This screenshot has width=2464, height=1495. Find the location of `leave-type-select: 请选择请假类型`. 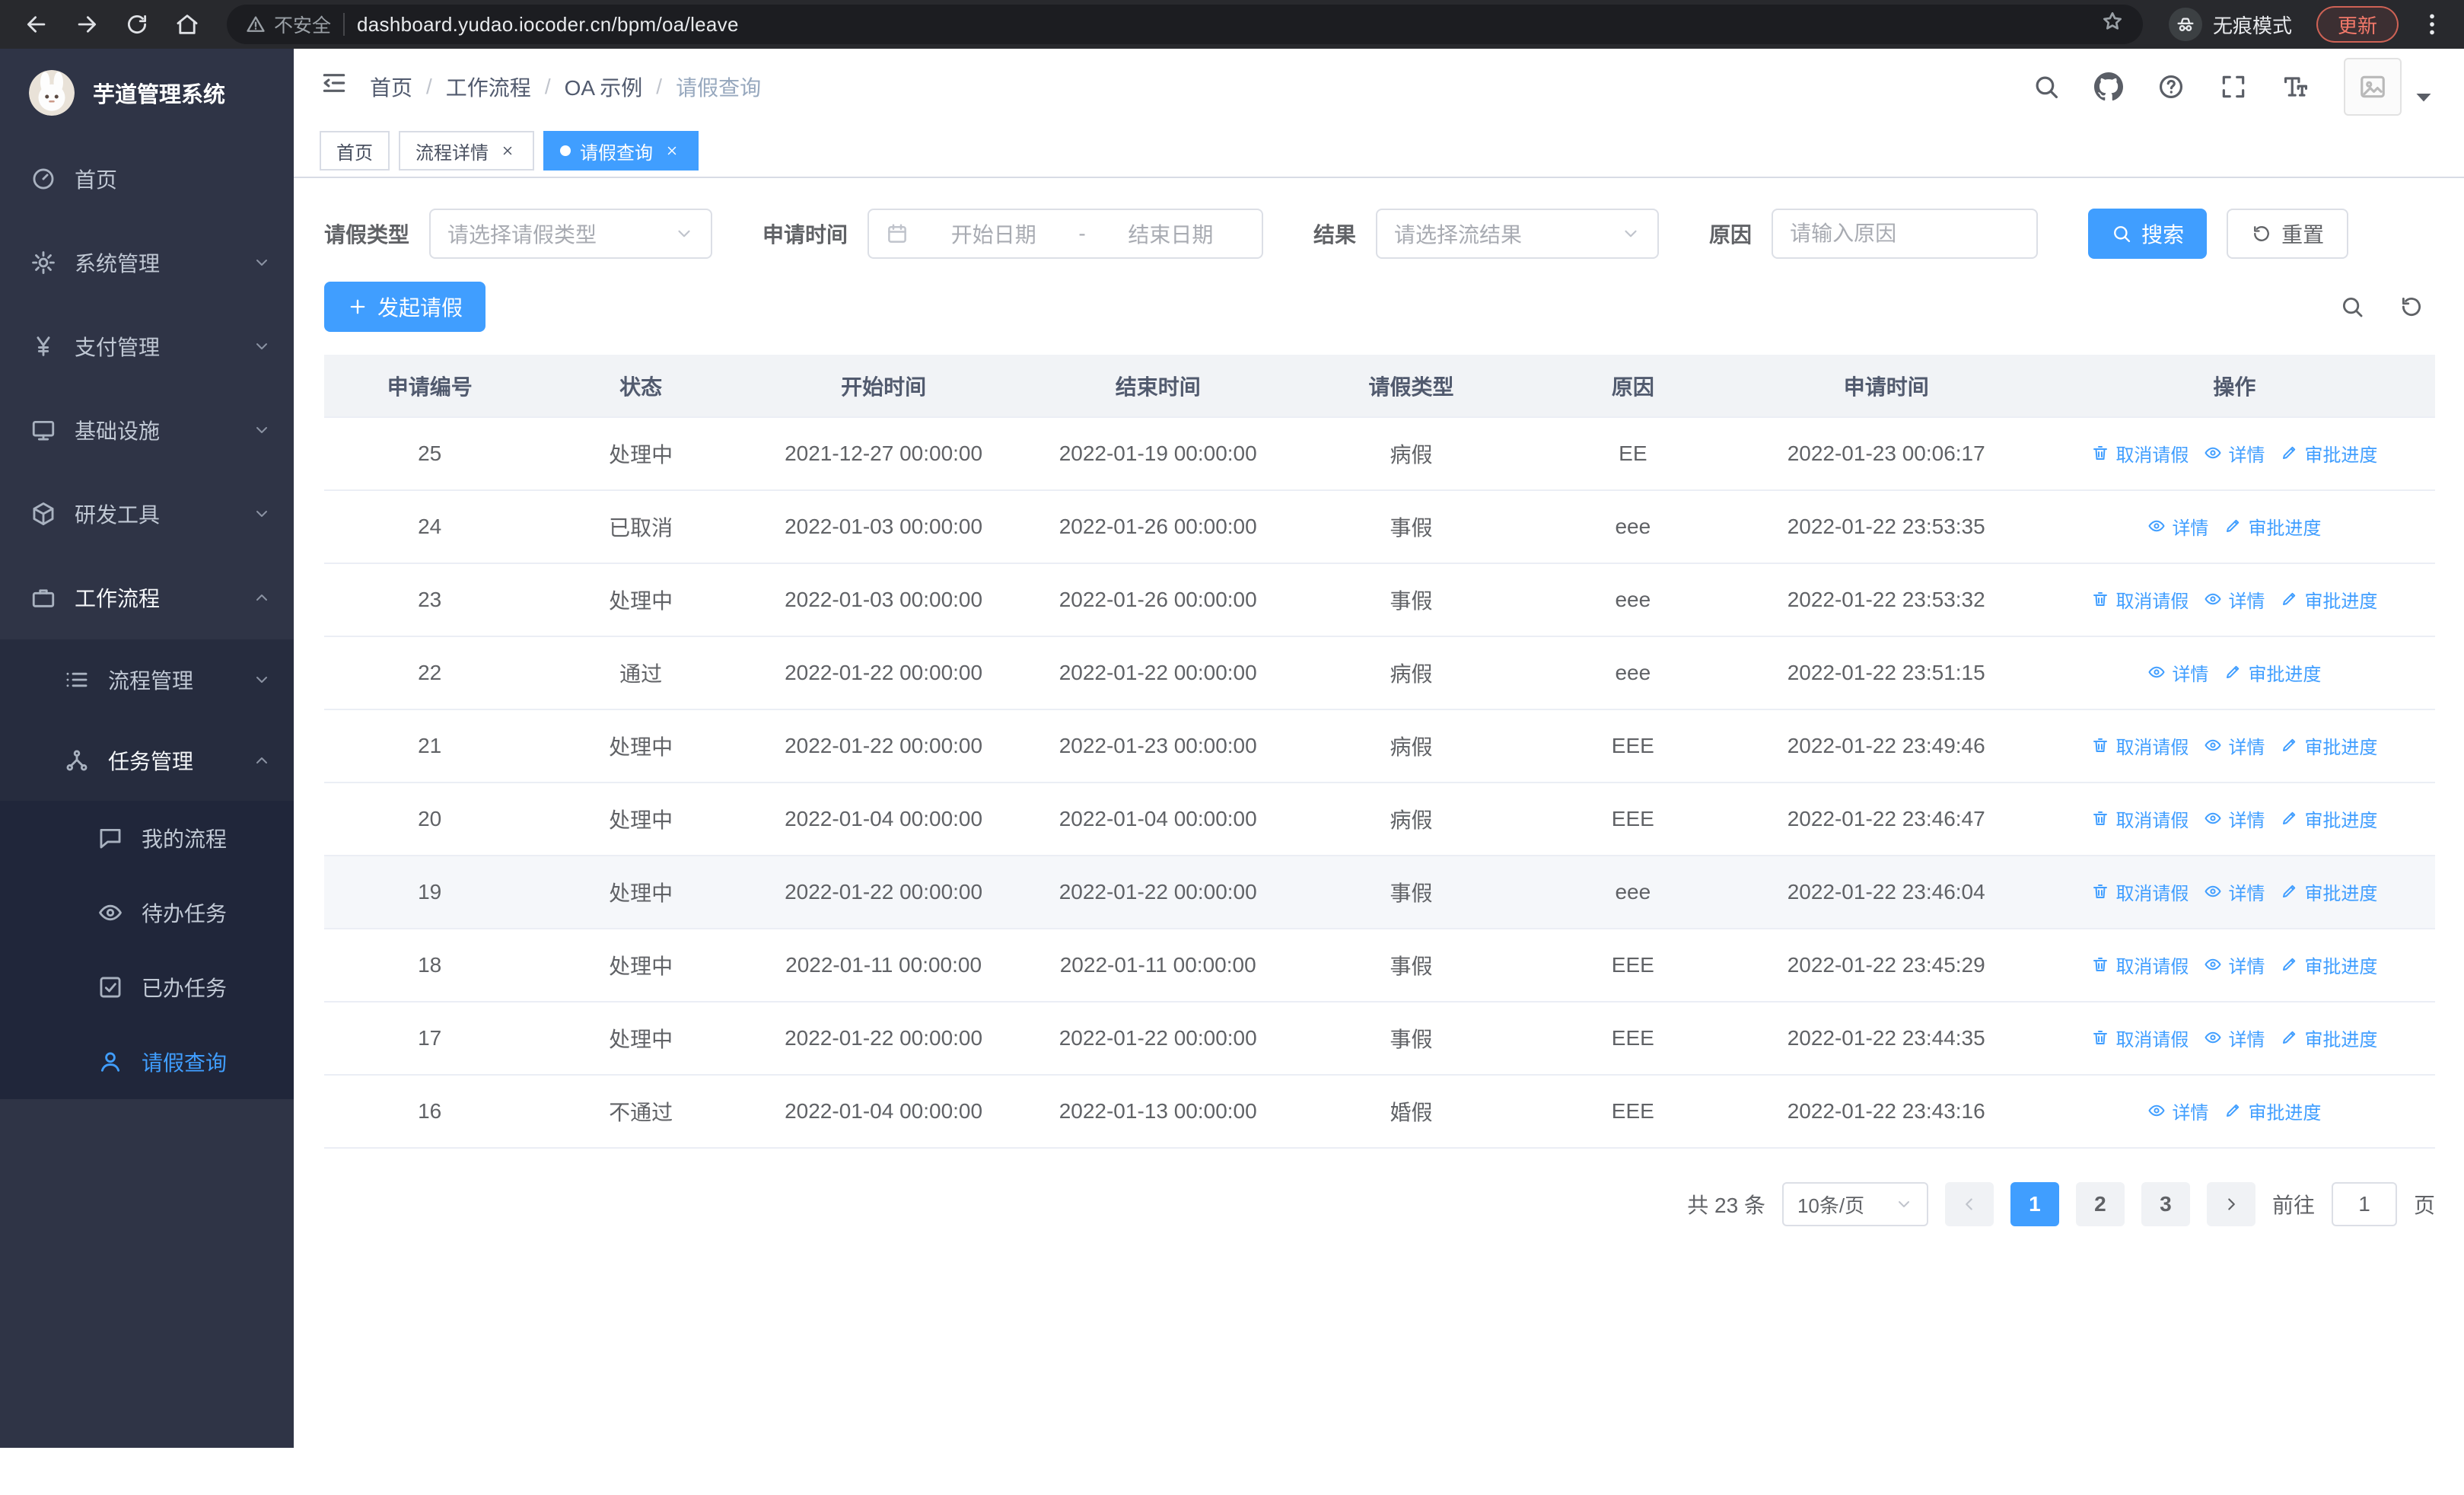

leave-type-select: 请选择请假类型 is located at coordinates (571, 234).